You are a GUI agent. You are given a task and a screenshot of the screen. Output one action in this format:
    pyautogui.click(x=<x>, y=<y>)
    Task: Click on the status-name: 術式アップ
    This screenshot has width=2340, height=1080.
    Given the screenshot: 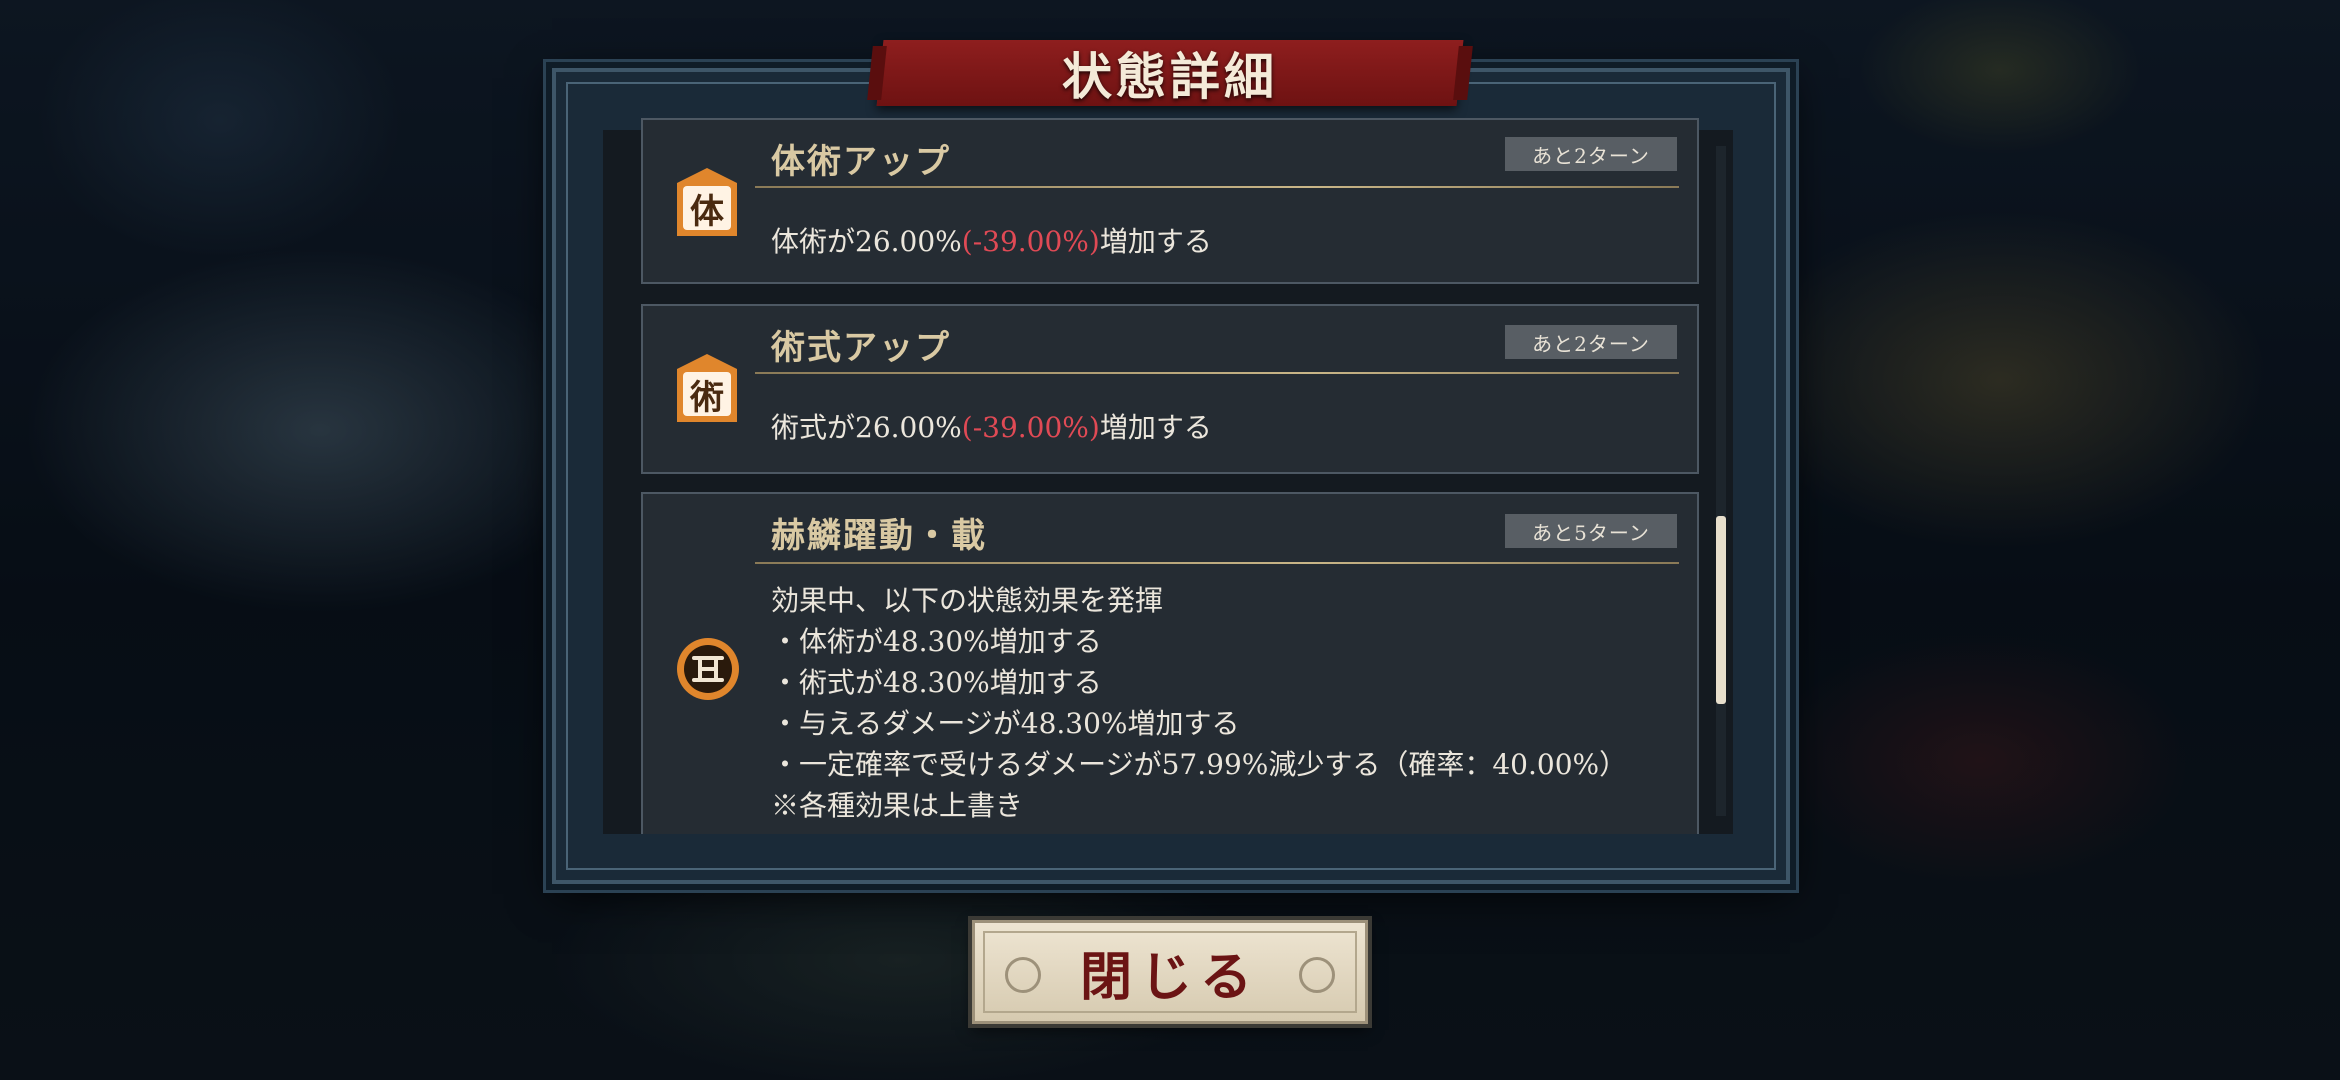 What is the action you would take?
    pyautogui.click(x=861, y=348)
    